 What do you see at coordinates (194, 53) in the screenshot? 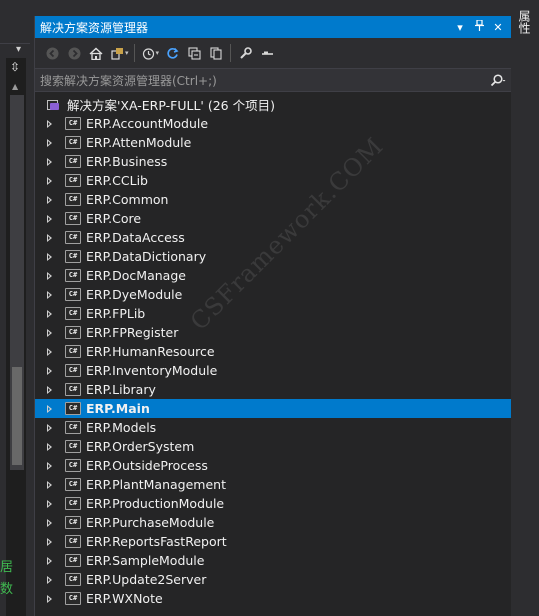
I see `collapse-all-icon` at bounding box center [194, 53].